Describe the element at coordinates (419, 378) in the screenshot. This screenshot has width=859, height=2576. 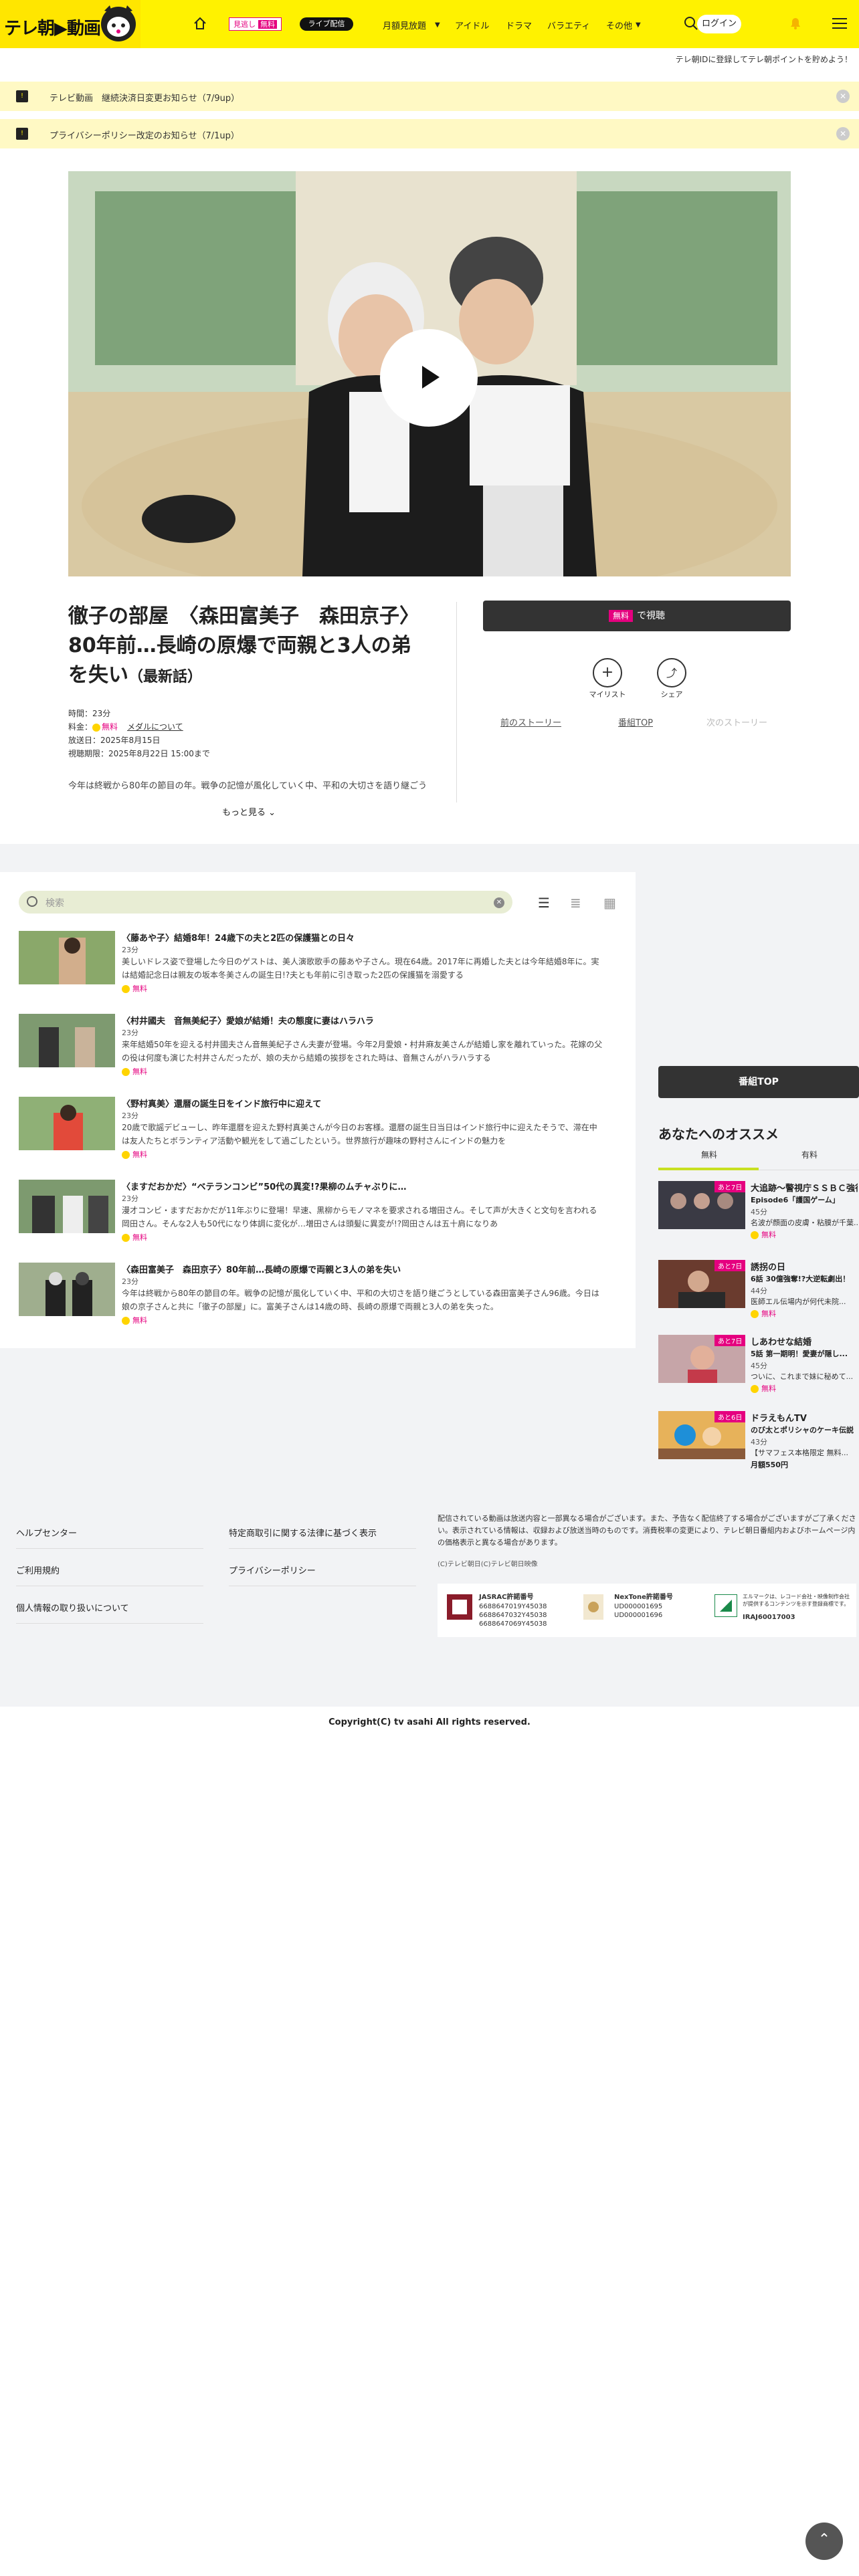
I see `play-button` at that location.